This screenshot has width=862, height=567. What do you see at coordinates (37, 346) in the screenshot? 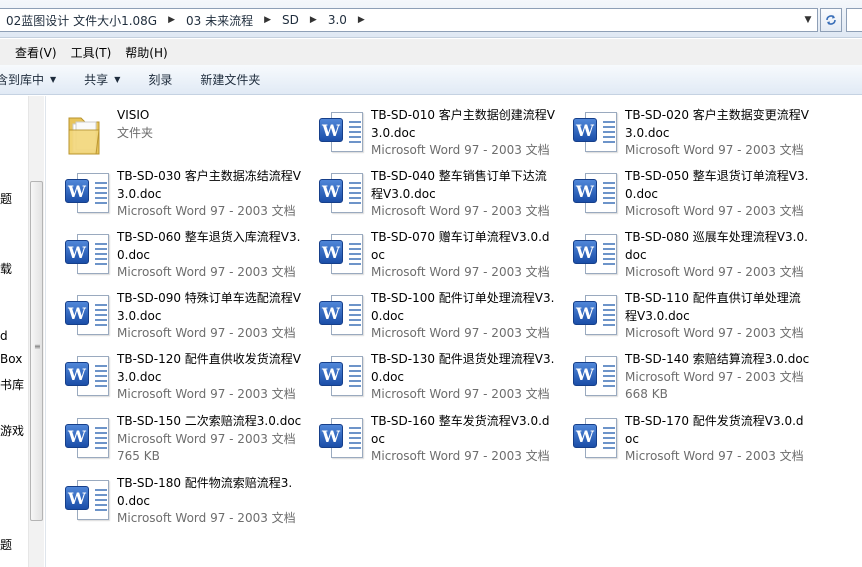
I see `grip-icon: ≡` at bounding box center [37, 346].